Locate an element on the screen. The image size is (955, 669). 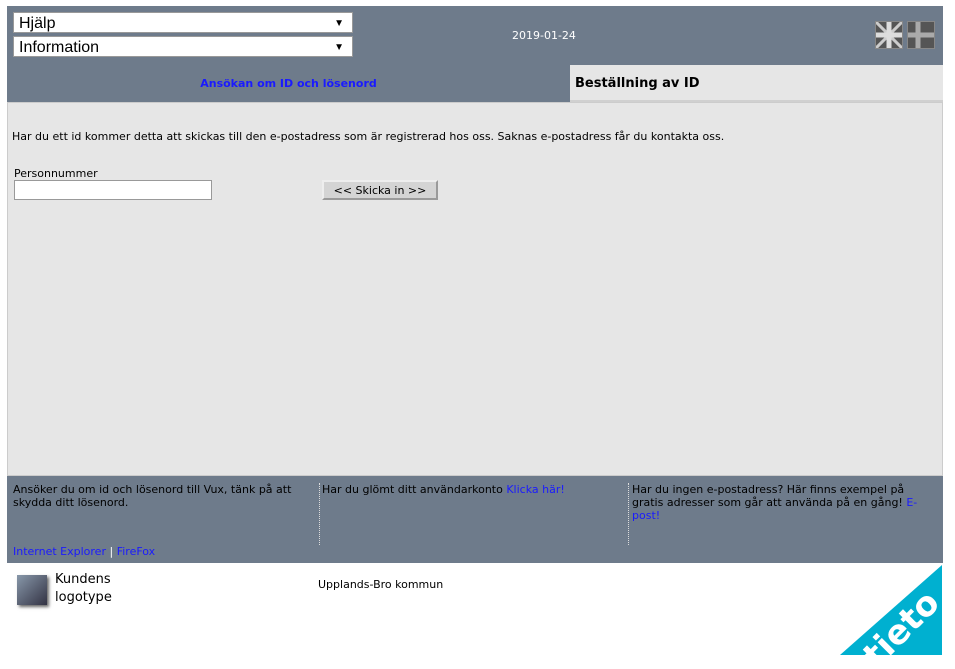
customer-logo-text: Kundens logotype is located at coordinates (83, 589).